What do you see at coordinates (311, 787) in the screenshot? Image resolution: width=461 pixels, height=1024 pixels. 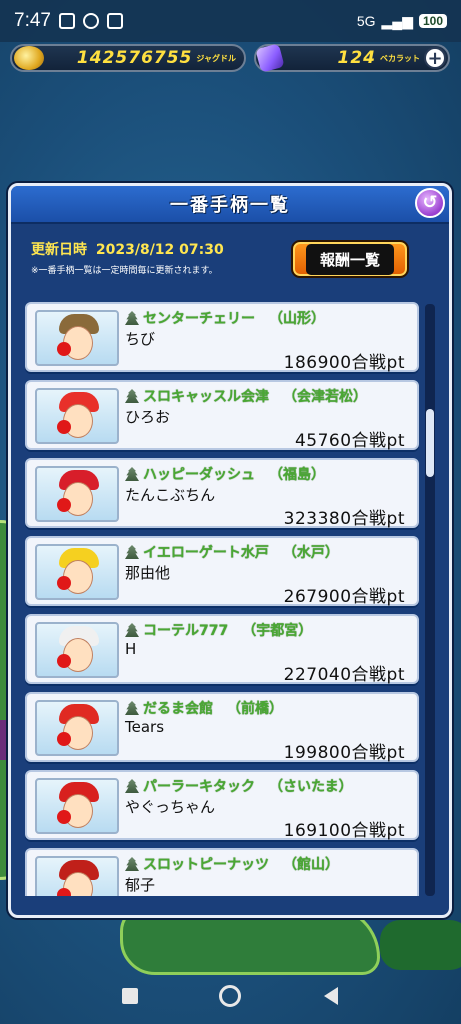 I see `shop-area: （さいたま）` at bounding box center [311, 787].